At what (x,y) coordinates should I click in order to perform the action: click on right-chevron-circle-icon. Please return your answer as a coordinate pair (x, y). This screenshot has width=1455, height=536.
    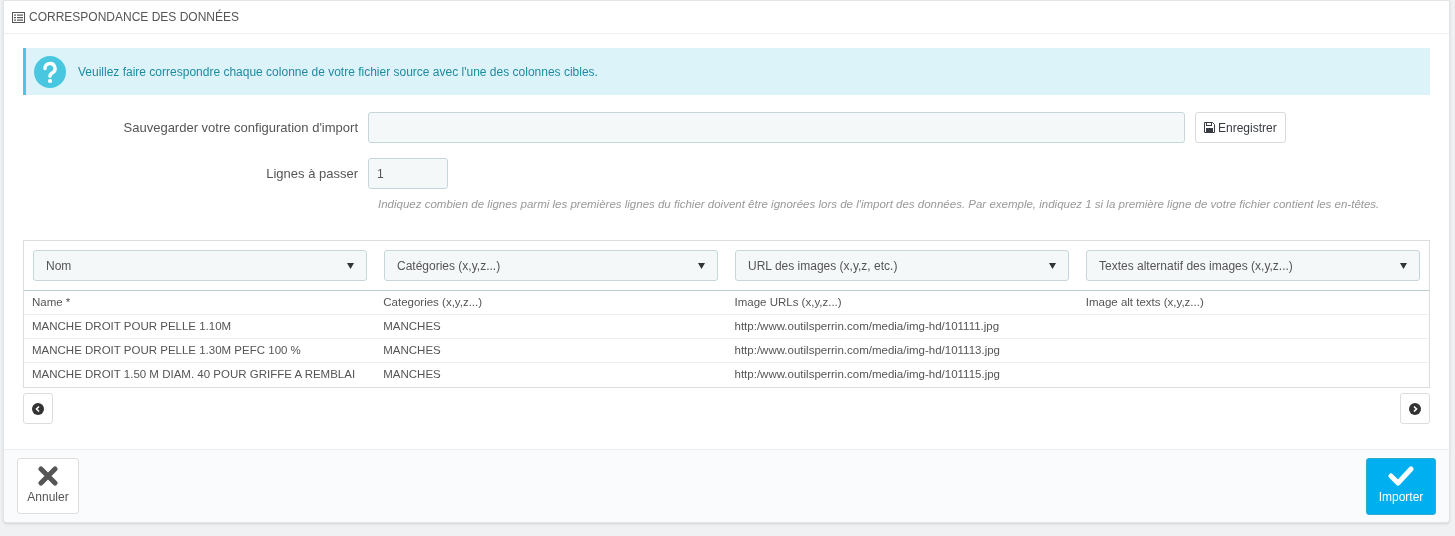
    Looking at the image, I should click on (1415, 408).